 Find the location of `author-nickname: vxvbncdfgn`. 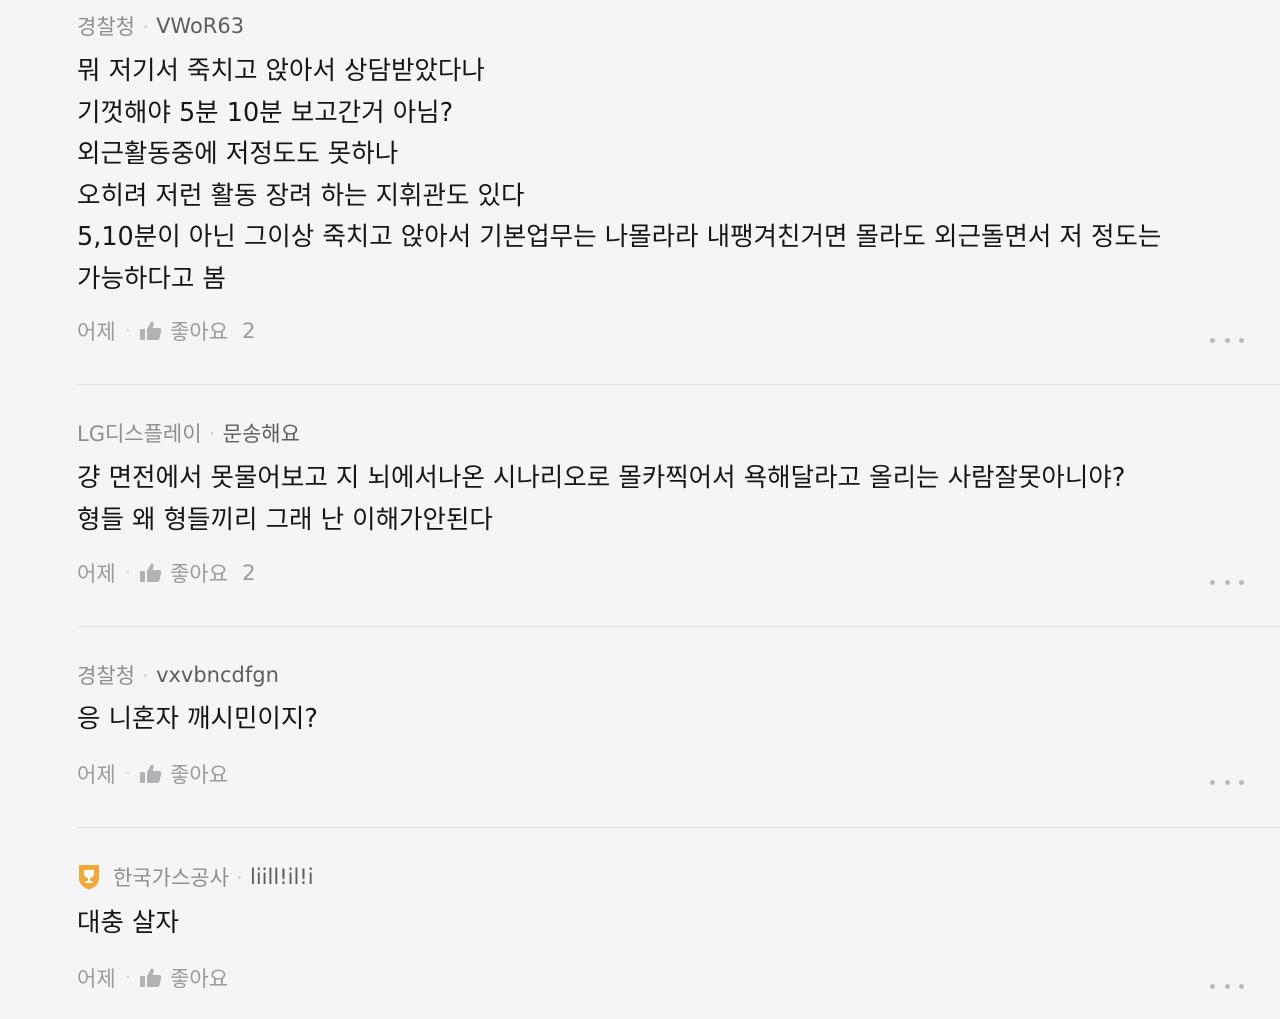

author-nickname: vxvbncdfgn is located at coordinates (217, 675).